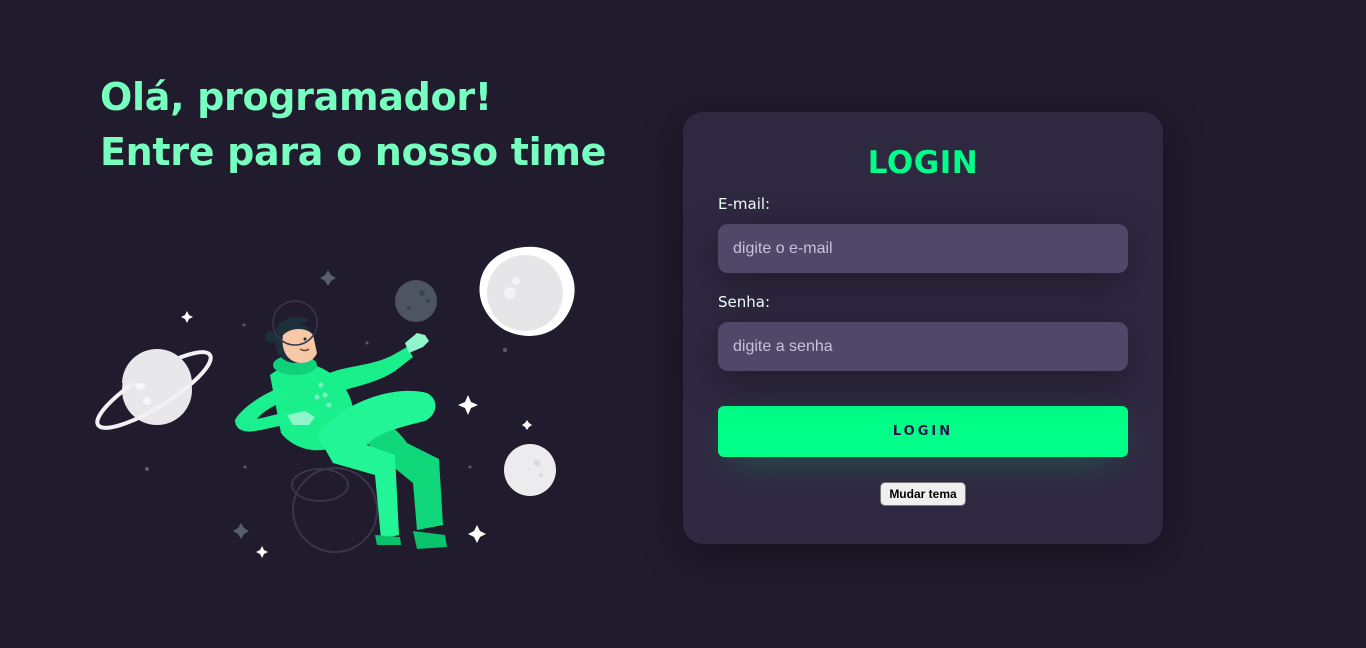  Describe the element at coordinates (416, 301) in the screenshot. I see `dark-moon-icon` at that location.